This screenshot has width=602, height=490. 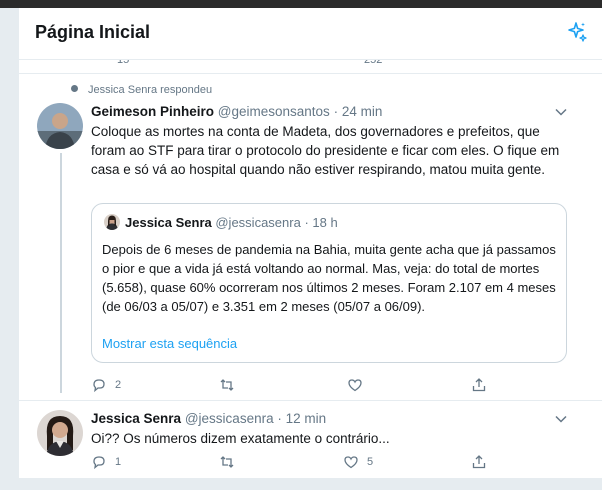 What do you see at coordinates (258, 222) in the screenshot?
I see `quoted-author-handle: @jessicasenra` at bounding box center [258, 222].